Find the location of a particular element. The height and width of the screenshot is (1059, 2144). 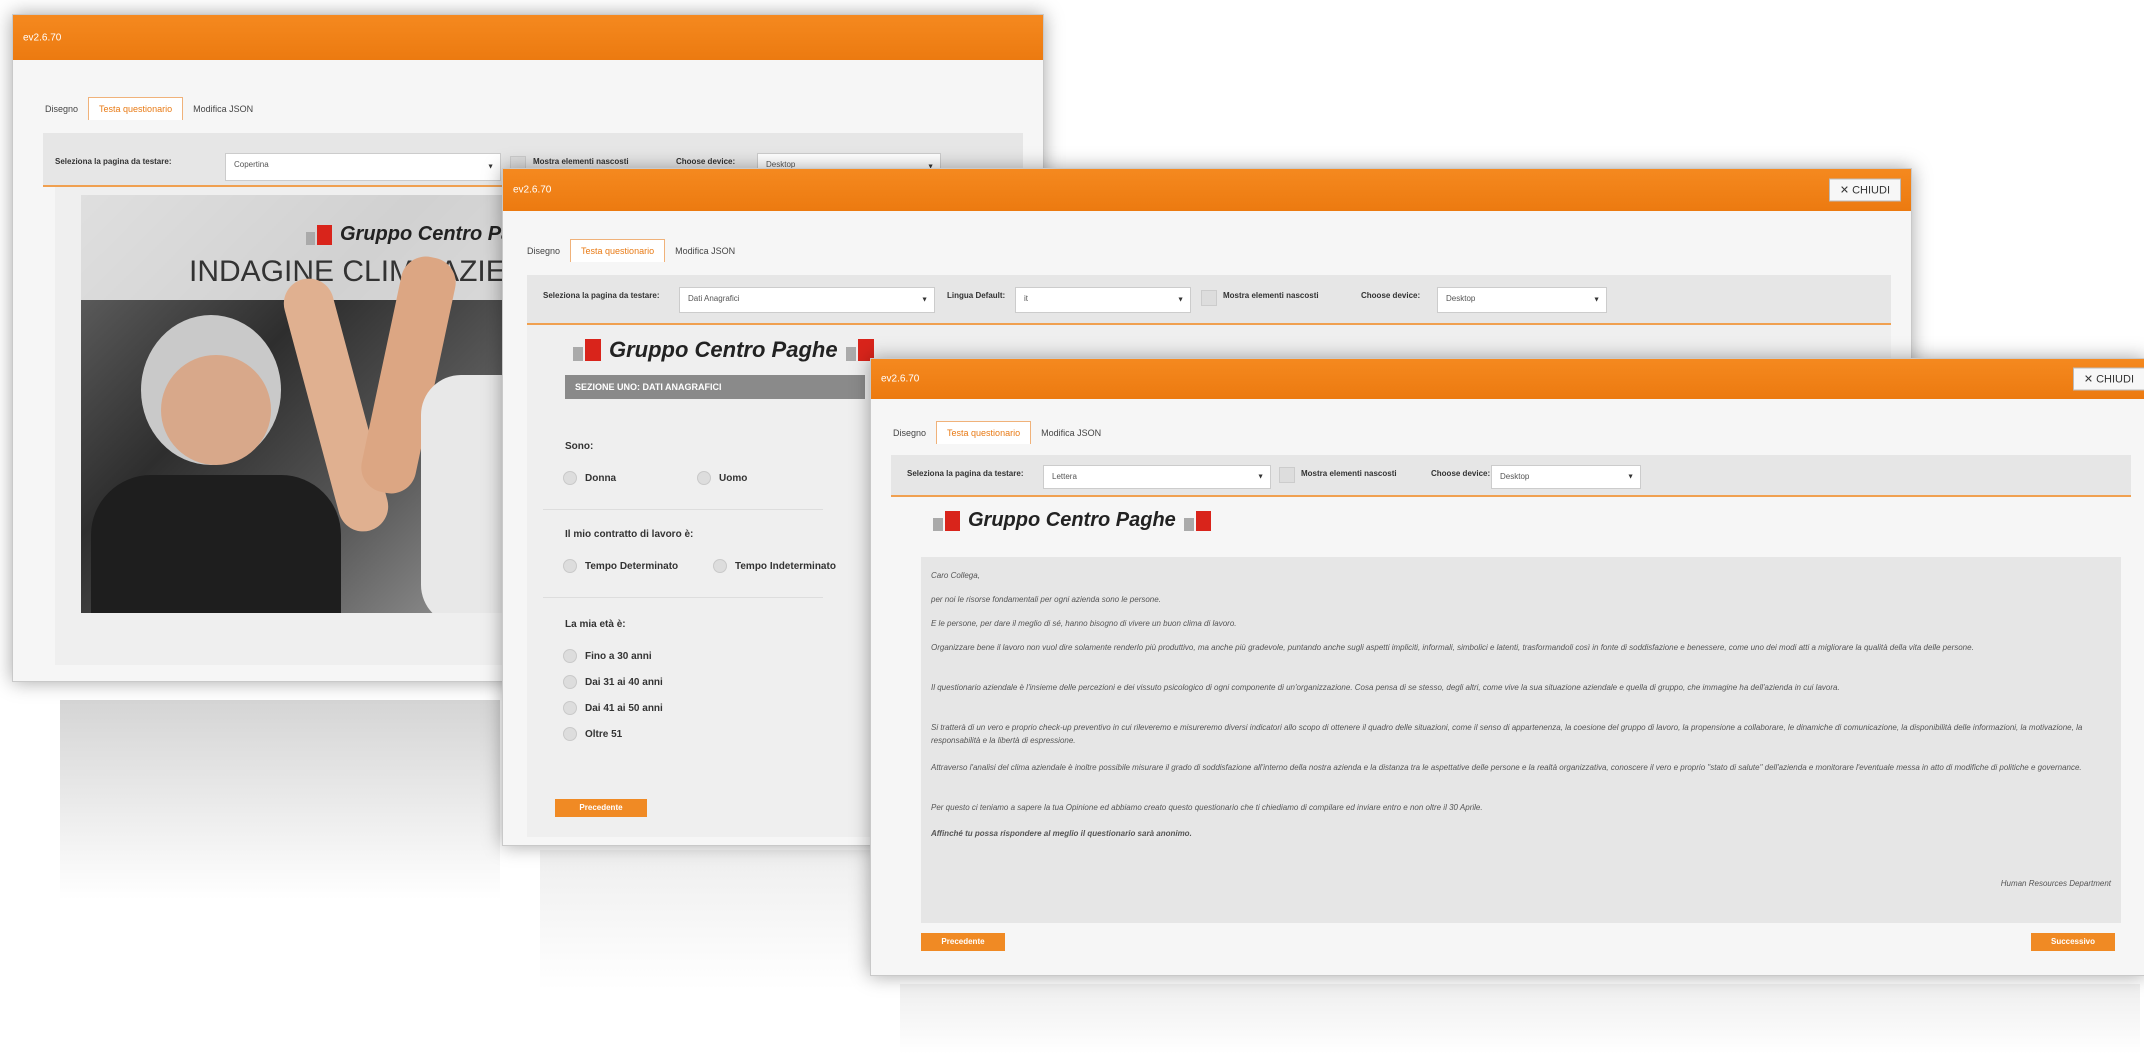

radio-option: Uomo is located at coordinates (722, 478).